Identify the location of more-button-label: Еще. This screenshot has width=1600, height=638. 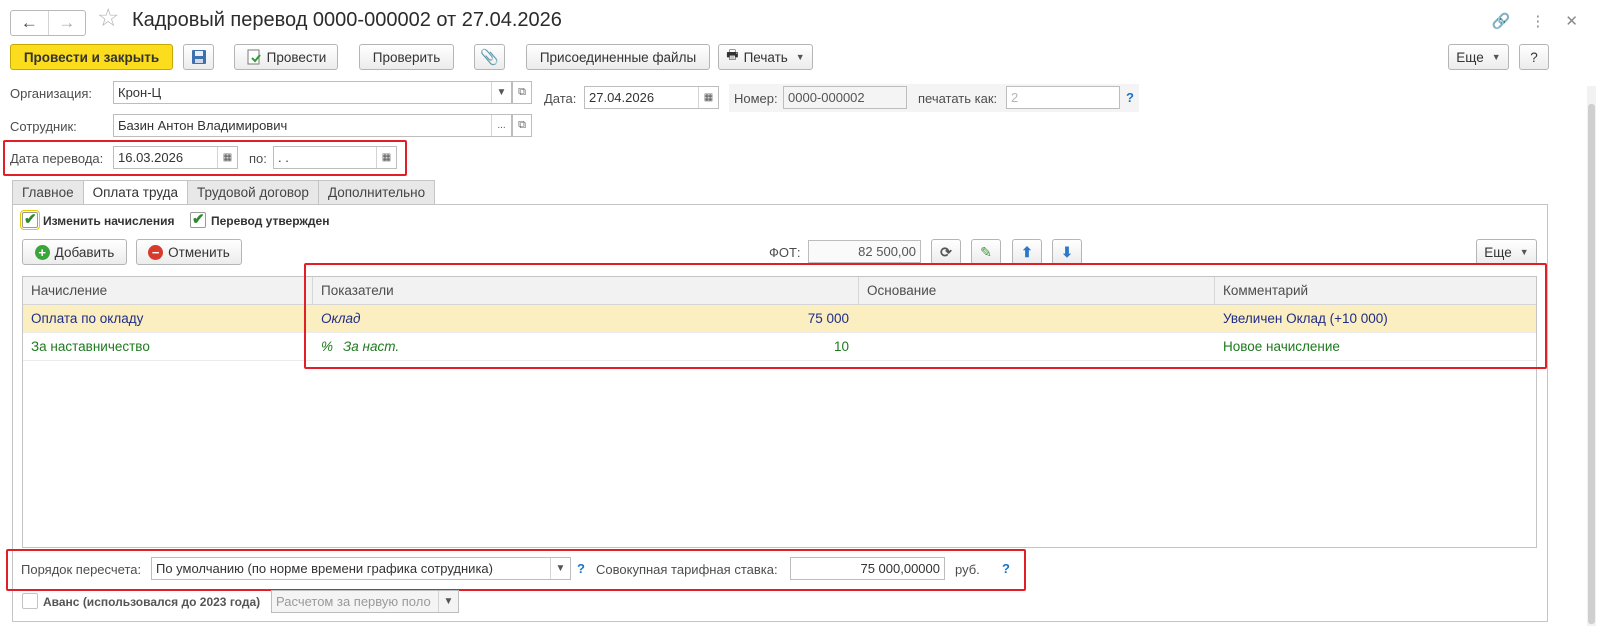
(1470, 57).